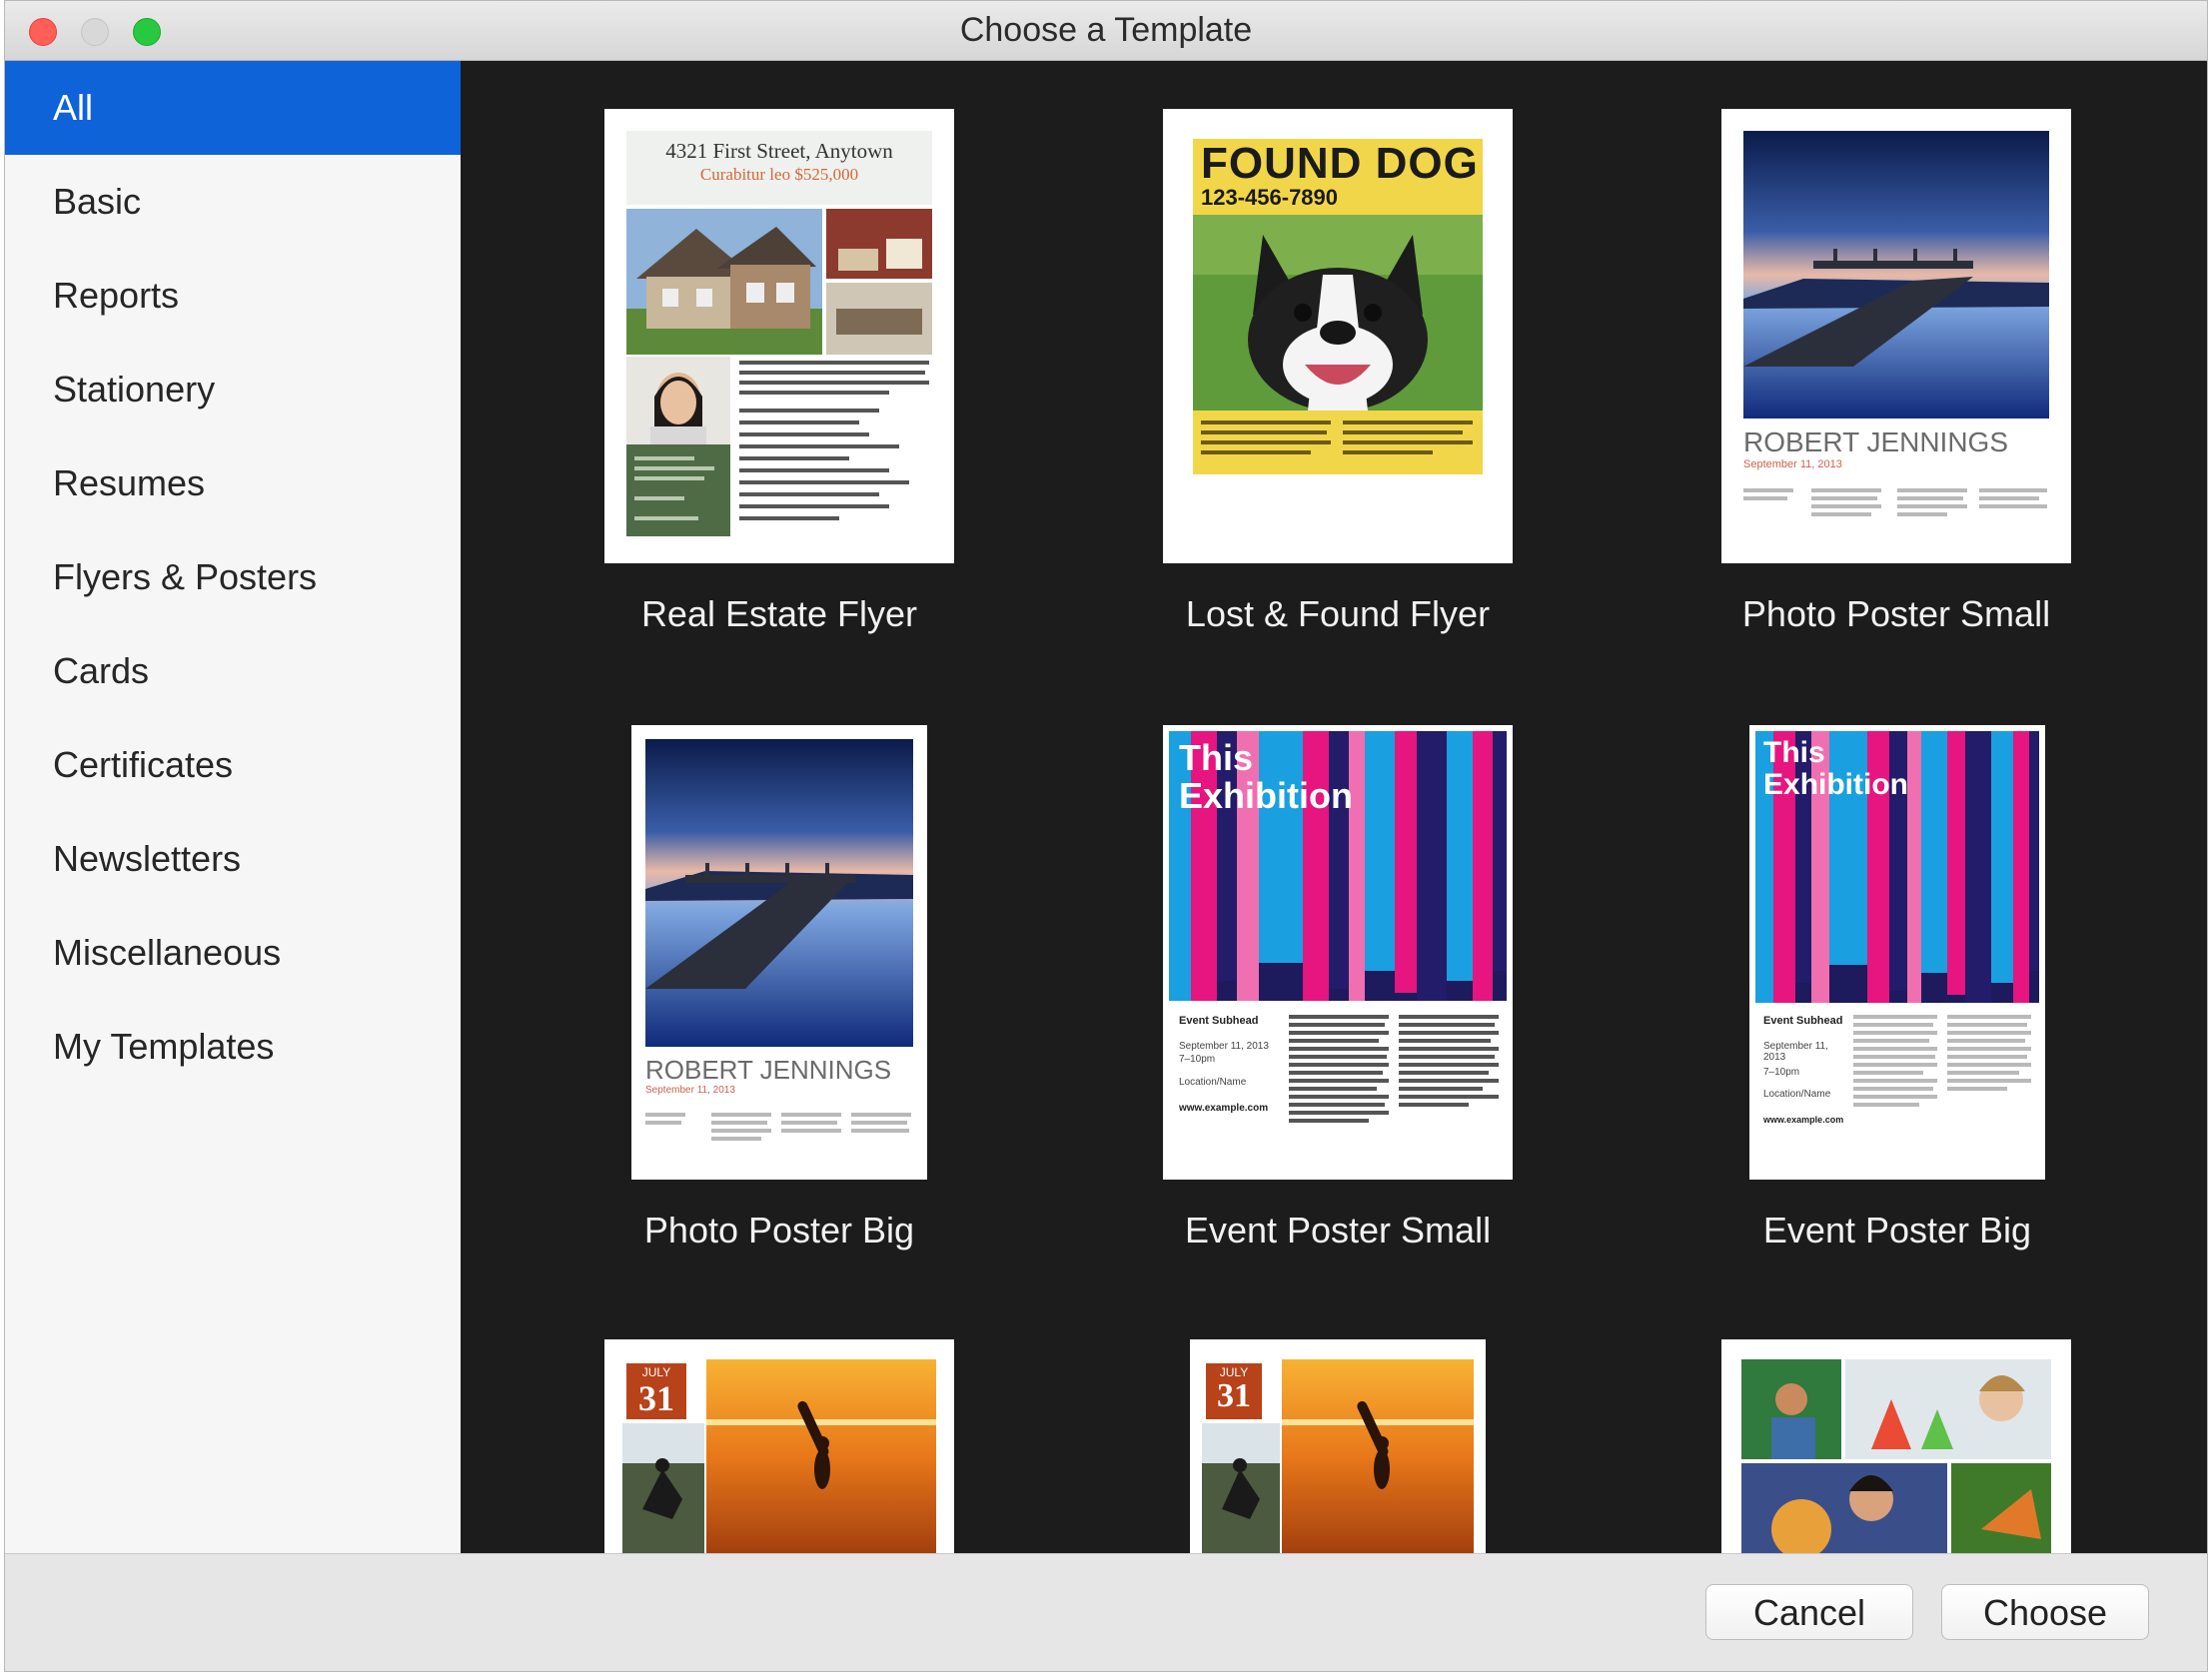 The width and height of the screenshot is (2212, 1672). I want to click on choose-button: Choose, so click(2045, 1612).